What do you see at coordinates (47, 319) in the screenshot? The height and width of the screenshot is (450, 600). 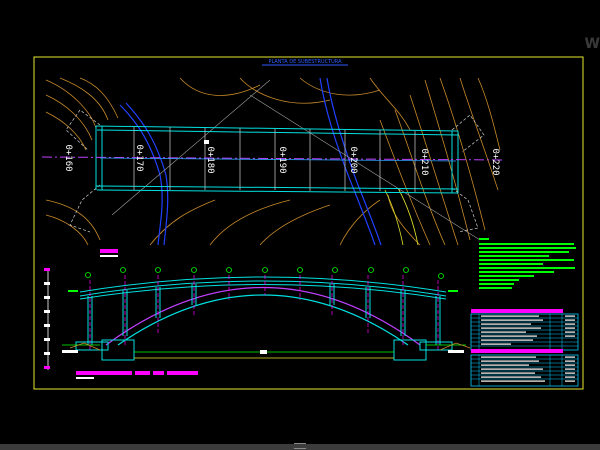 I see `elevation-scale` at bounding box center [47, 319].